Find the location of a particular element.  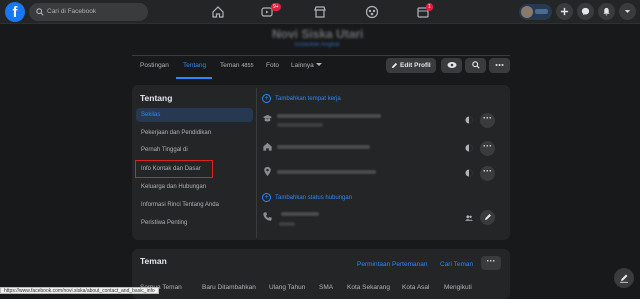

compose-icon is located at coordinates (624, 278).